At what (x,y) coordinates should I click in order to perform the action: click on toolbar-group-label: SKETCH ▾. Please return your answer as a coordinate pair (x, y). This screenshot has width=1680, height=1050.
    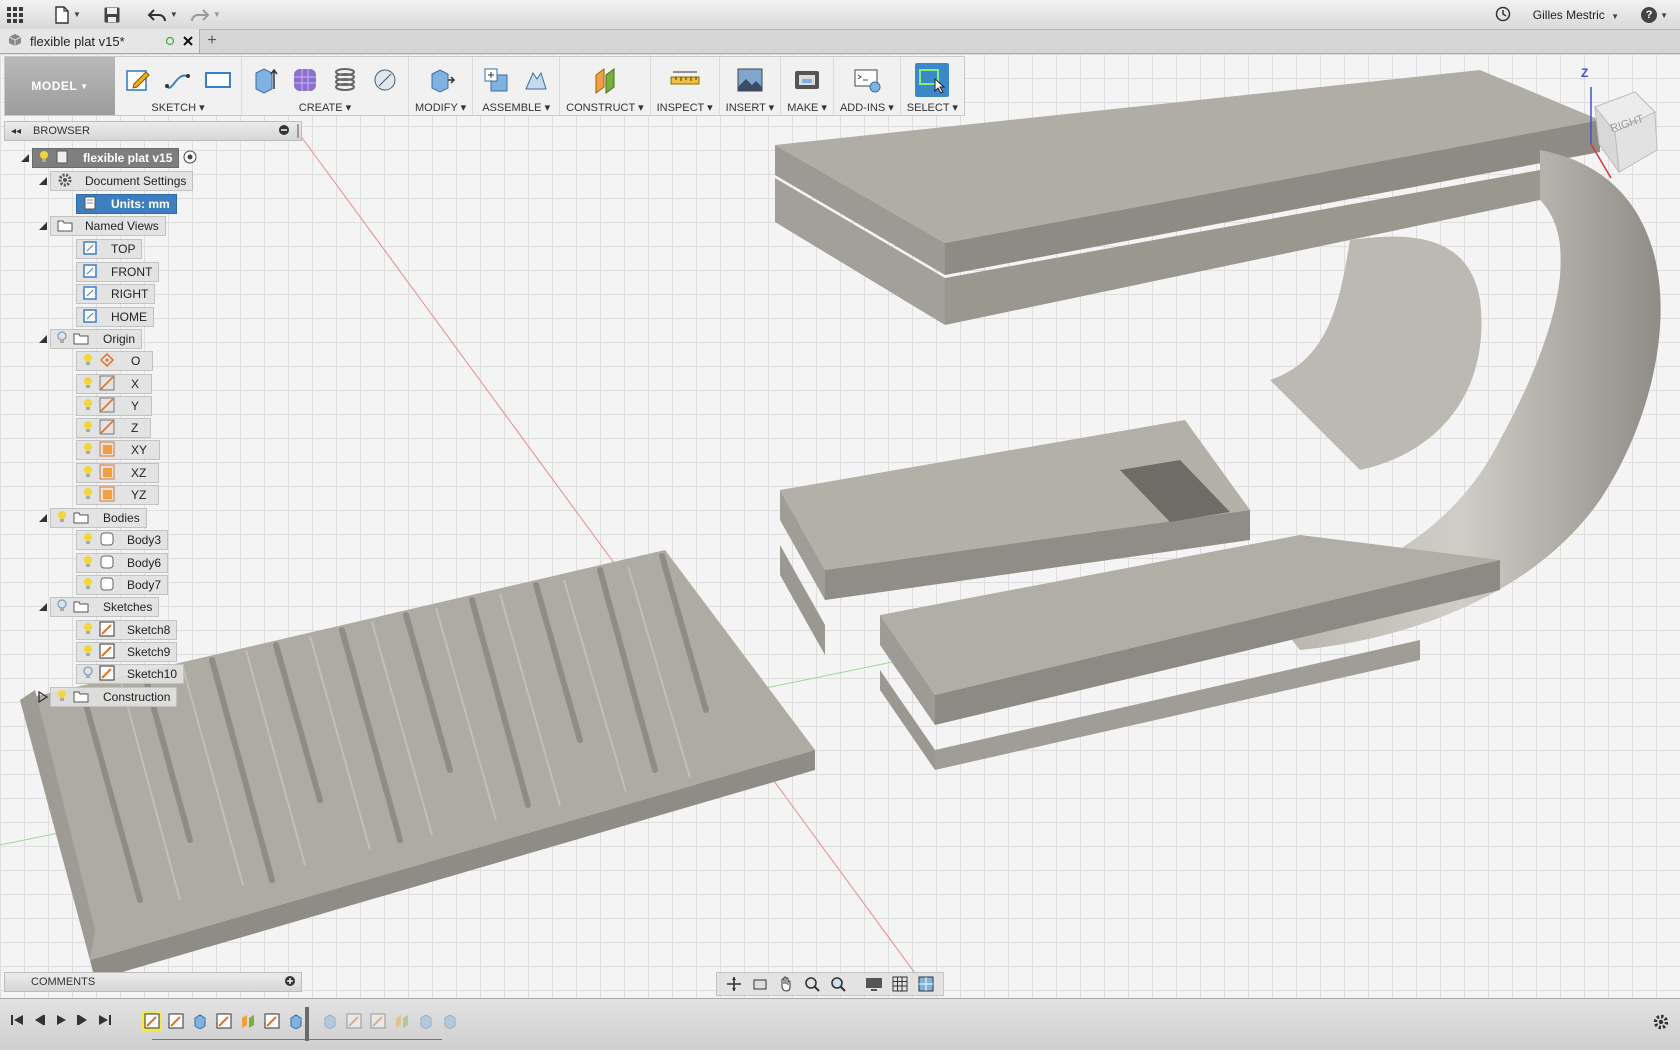
    Looking at the image, I should click on (177, 107).